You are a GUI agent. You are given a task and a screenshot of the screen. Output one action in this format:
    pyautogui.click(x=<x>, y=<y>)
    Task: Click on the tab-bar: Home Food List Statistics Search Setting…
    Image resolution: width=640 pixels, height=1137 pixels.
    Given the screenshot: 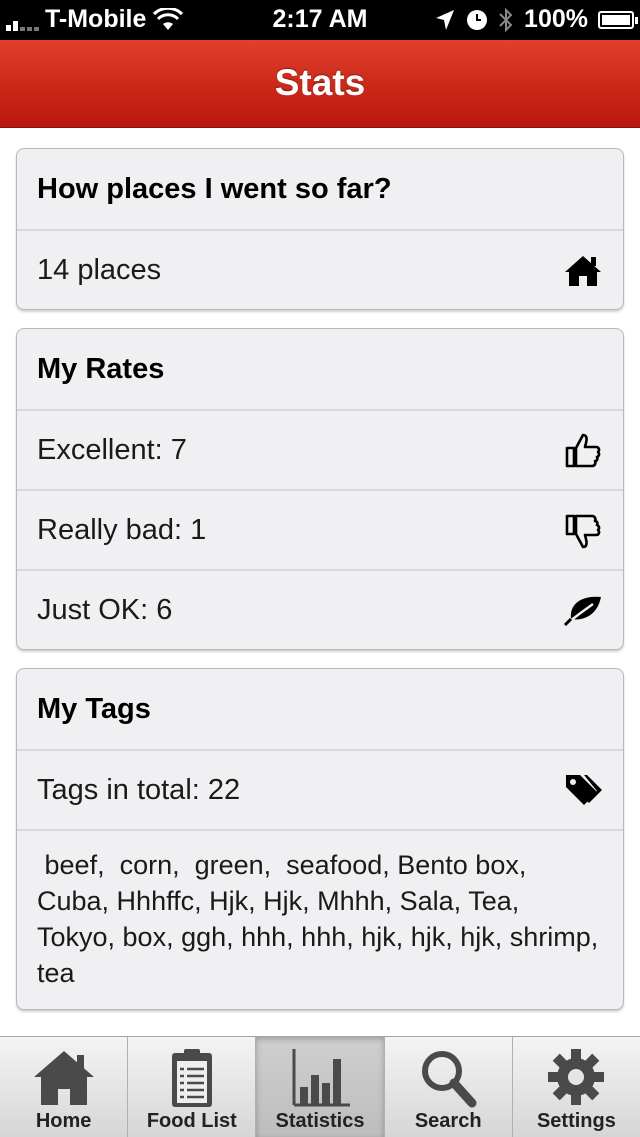 What is the action you would take?
    pyautogui.click(x=320, y=1086)
    